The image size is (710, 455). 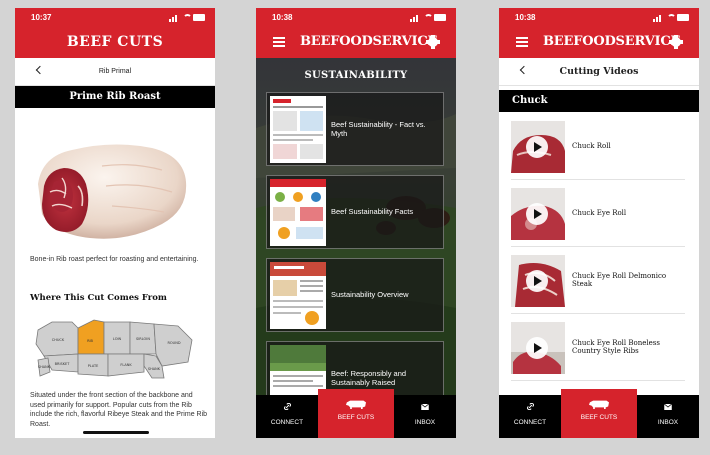 What do you see at coordinates (63, 364) in the screenshot?
I see `map-label-brisket: BRISKET` at bounding box center [63, 364].